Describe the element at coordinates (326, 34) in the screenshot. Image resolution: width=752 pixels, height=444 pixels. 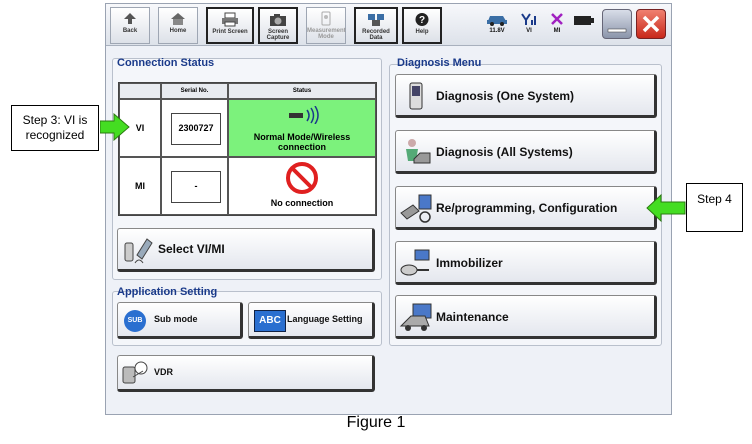
I see `measurement-mode-label: Measurement Mode` at that location.